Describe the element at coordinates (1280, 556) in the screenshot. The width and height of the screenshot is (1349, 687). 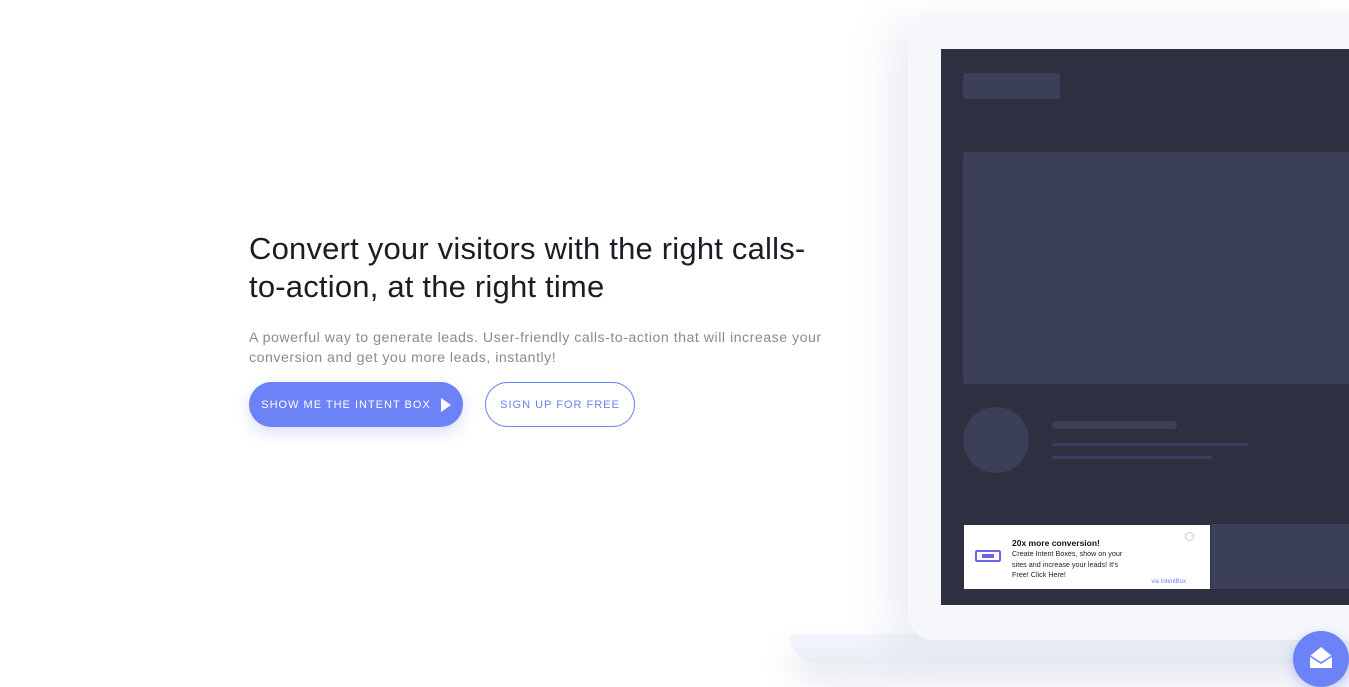
I see `skeleton-block` at that location.